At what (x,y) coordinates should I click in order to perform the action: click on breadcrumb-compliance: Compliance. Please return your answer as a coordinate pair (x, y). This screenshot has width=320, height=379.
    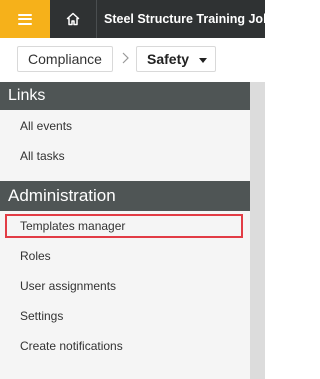
    Looking at the image, I should click on (65, 59).